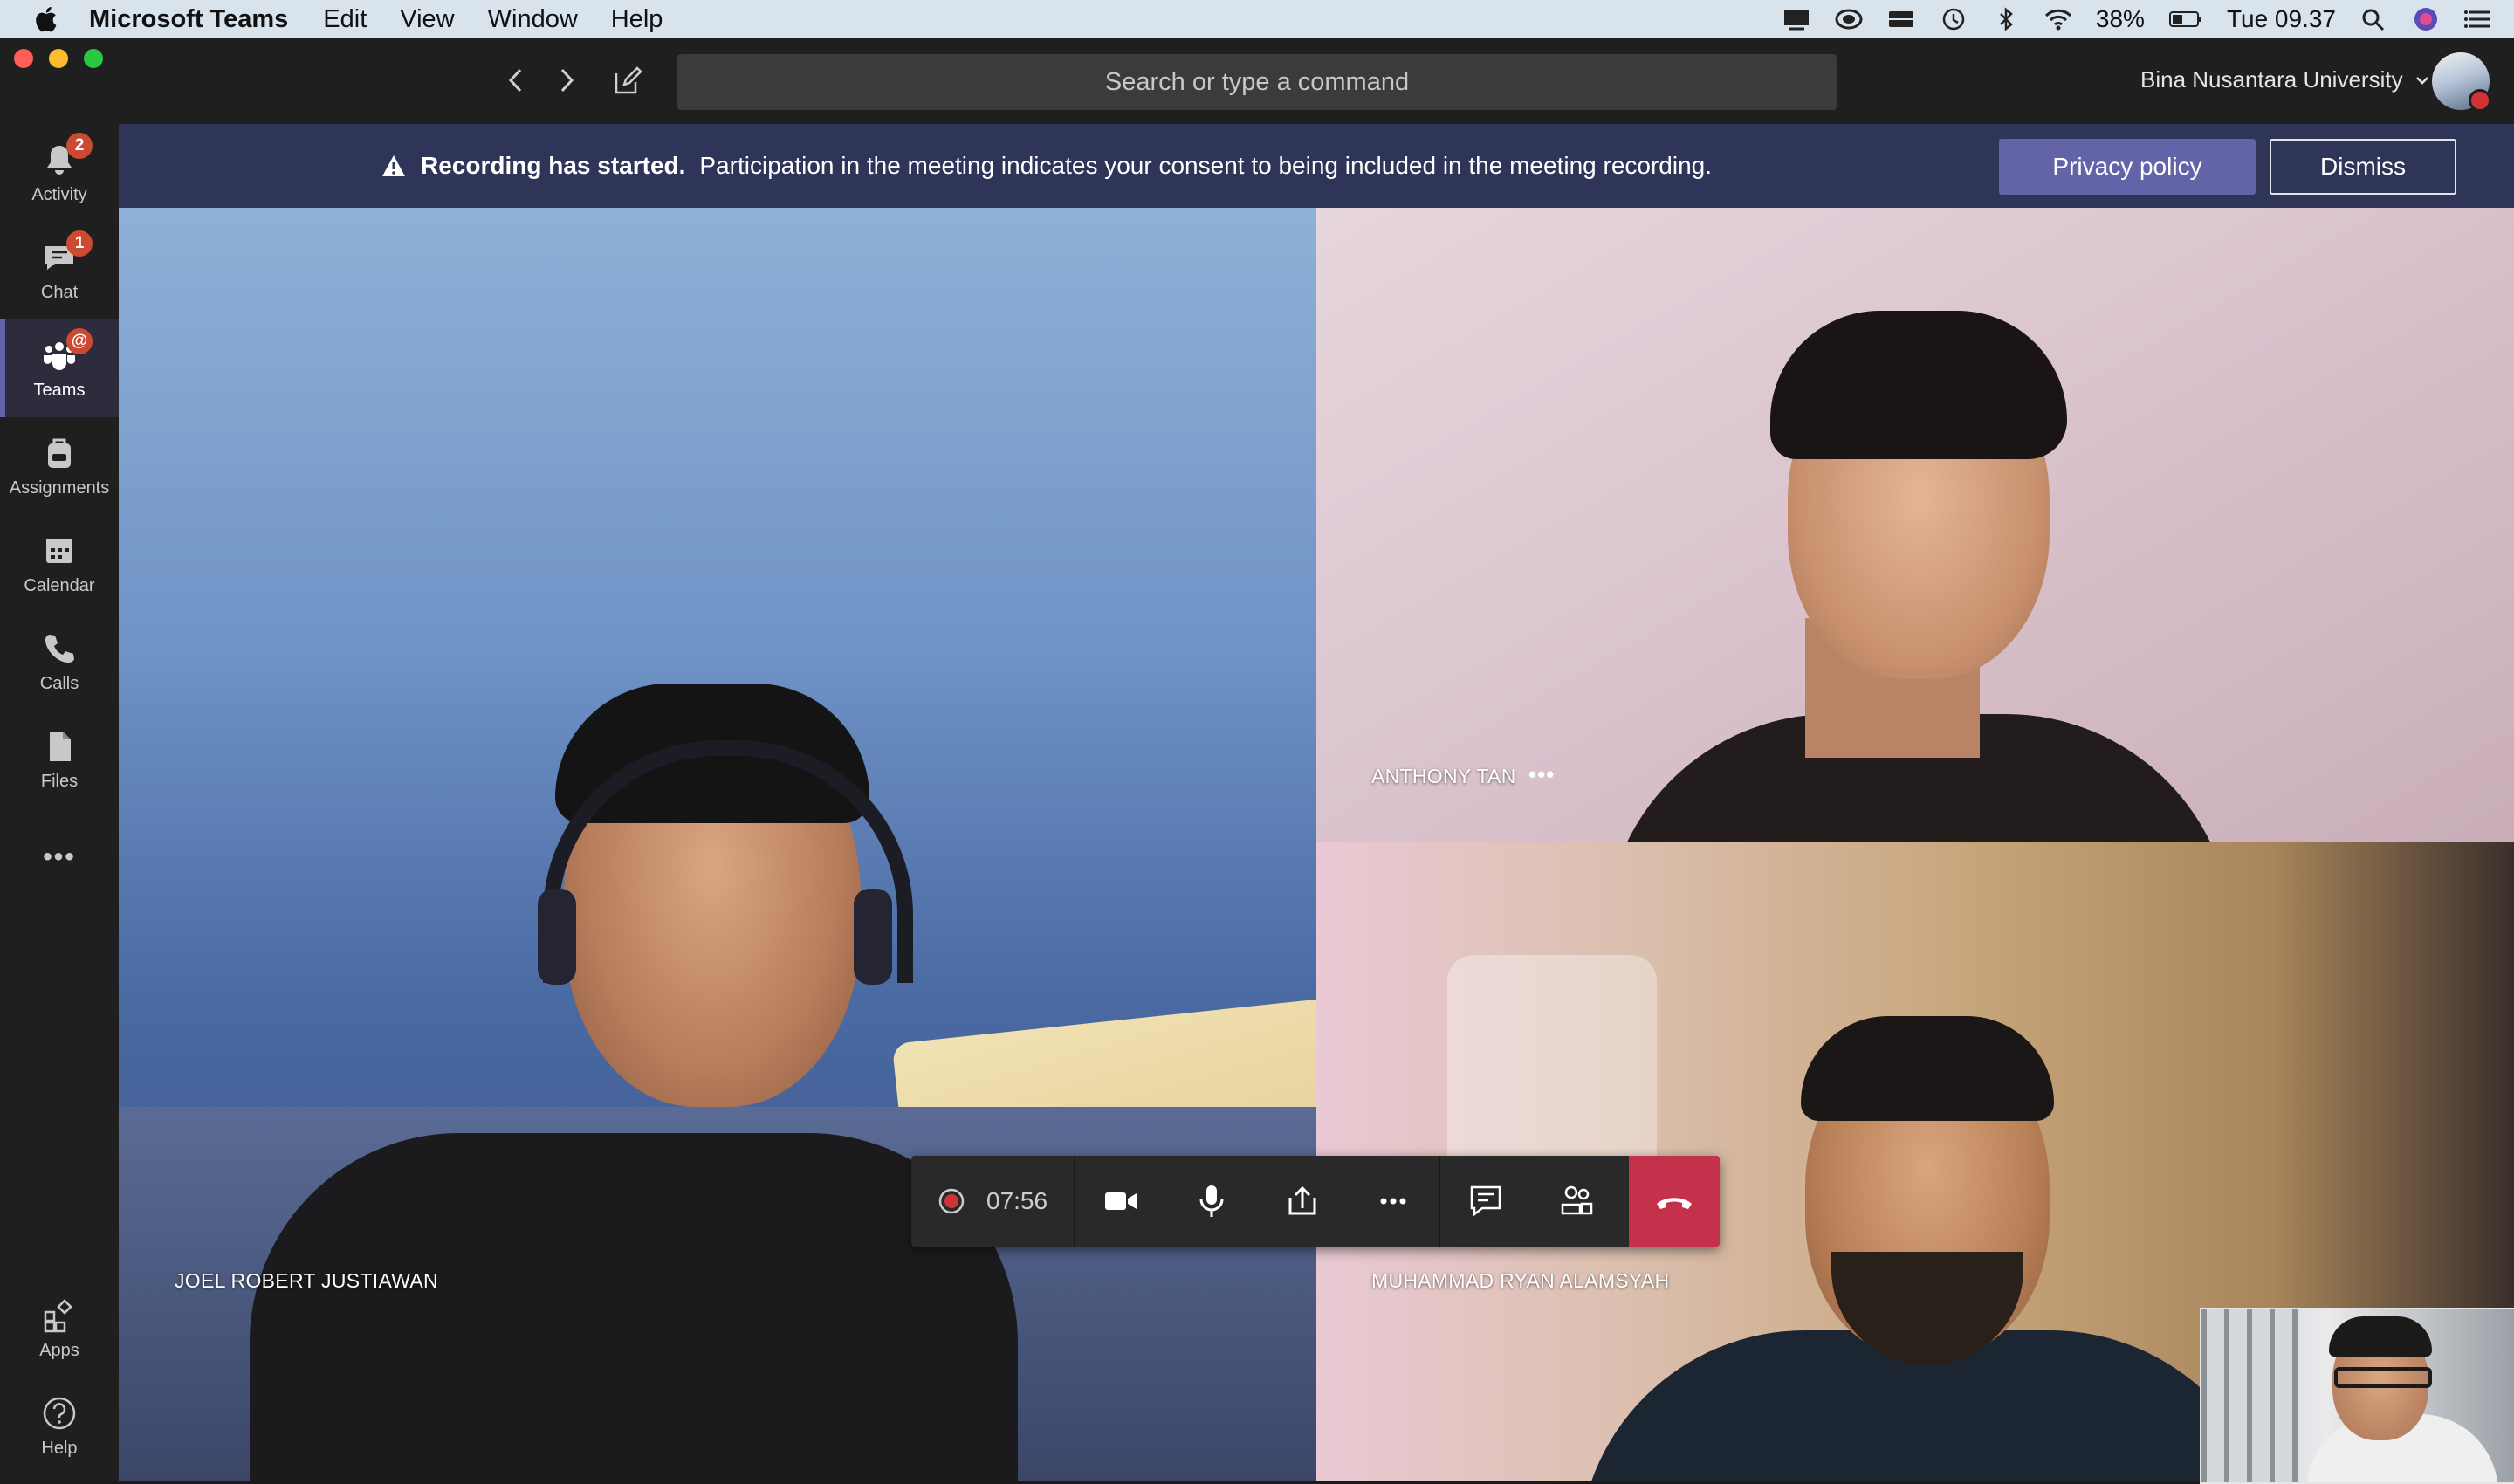 The height and width of the screenshot is (1484, 2514). Describe the element at coordinates (59, 194) in the screenshot. I see `rail-label-activity: Activity` at that location.